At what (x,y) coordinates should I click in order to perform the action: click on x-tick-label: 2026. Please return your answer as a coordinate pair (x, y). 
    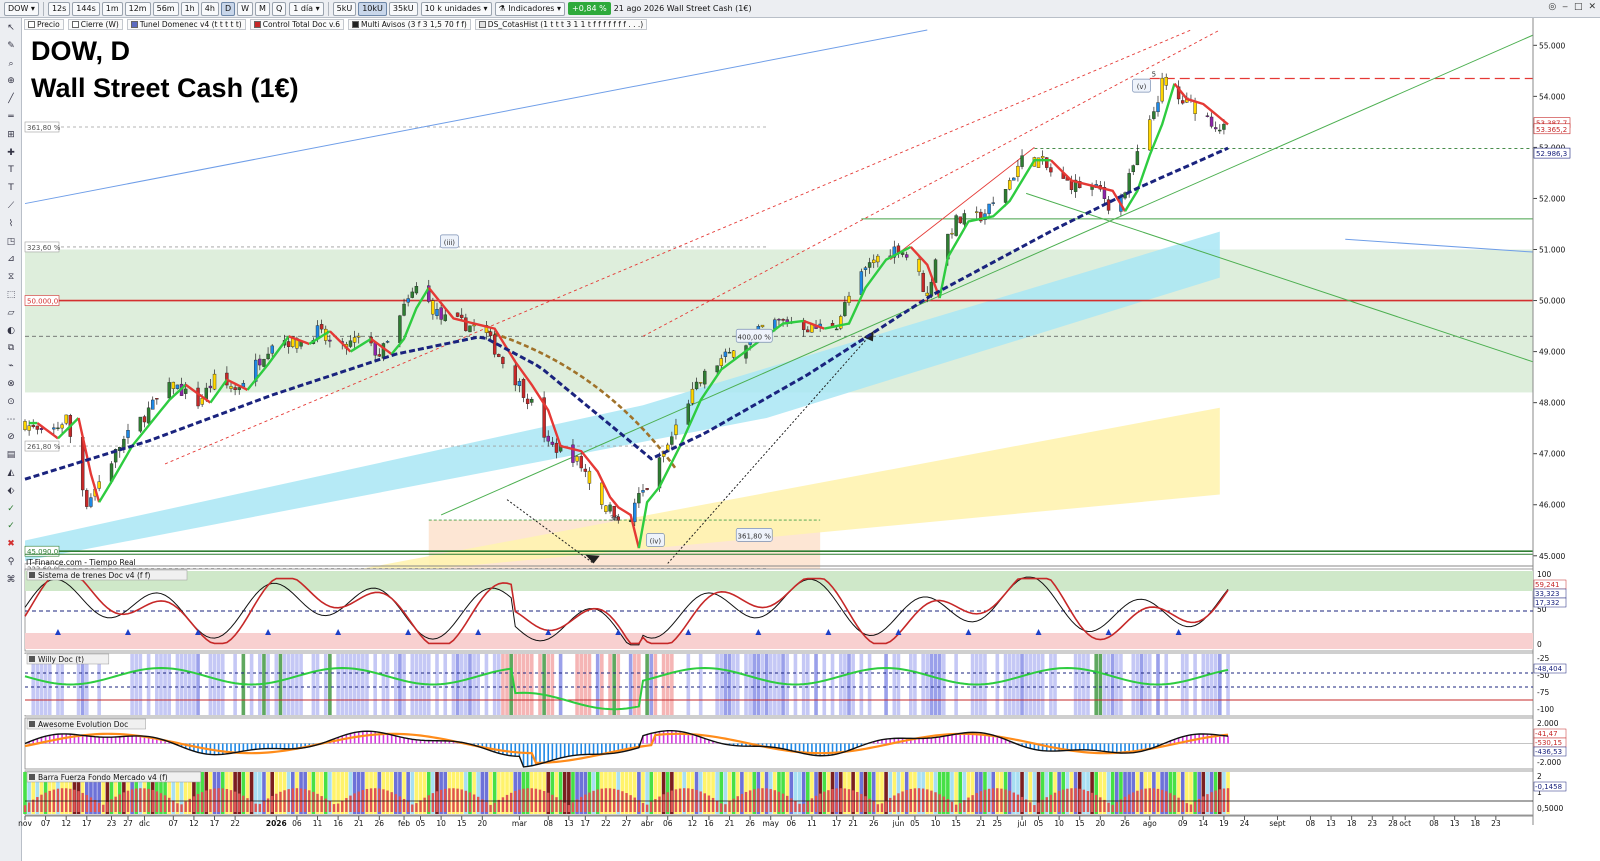
    Looking at the image, I should click on (276, 823).